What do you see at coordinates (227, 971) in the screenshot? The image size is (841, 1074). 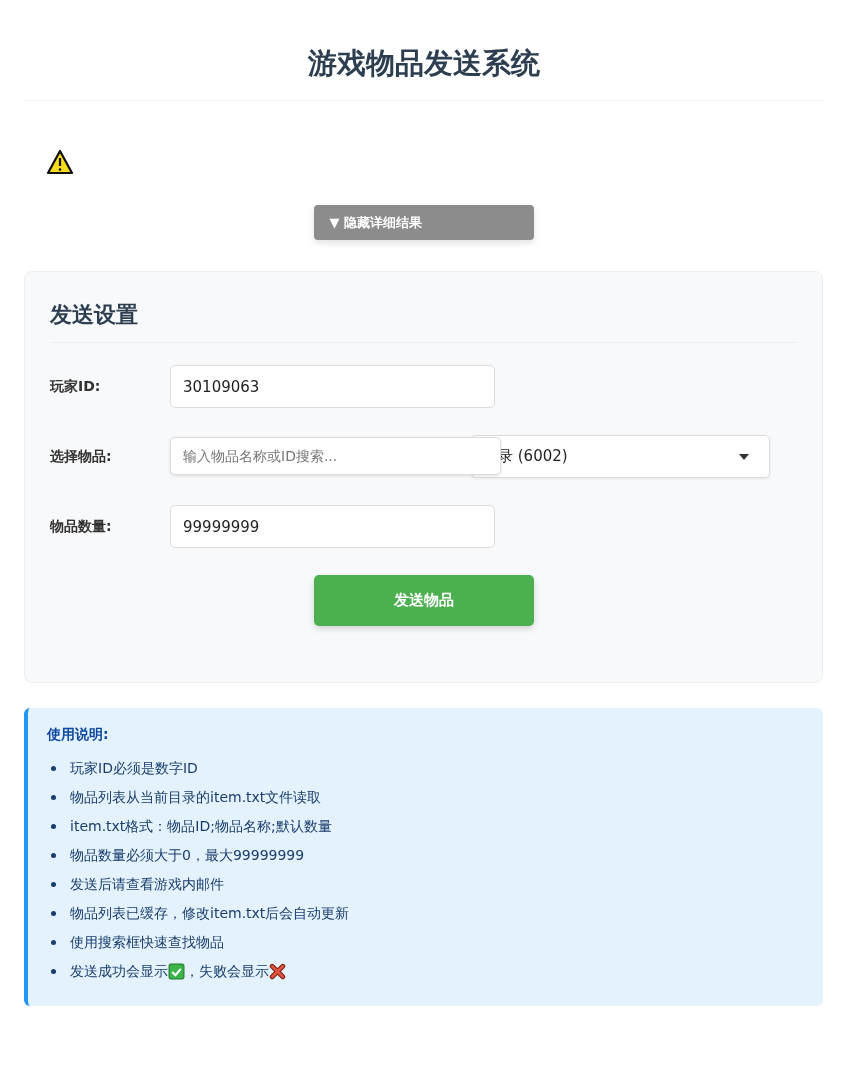 I see `instruction-text: ，失败会显示` at bounding box center [227, 971].